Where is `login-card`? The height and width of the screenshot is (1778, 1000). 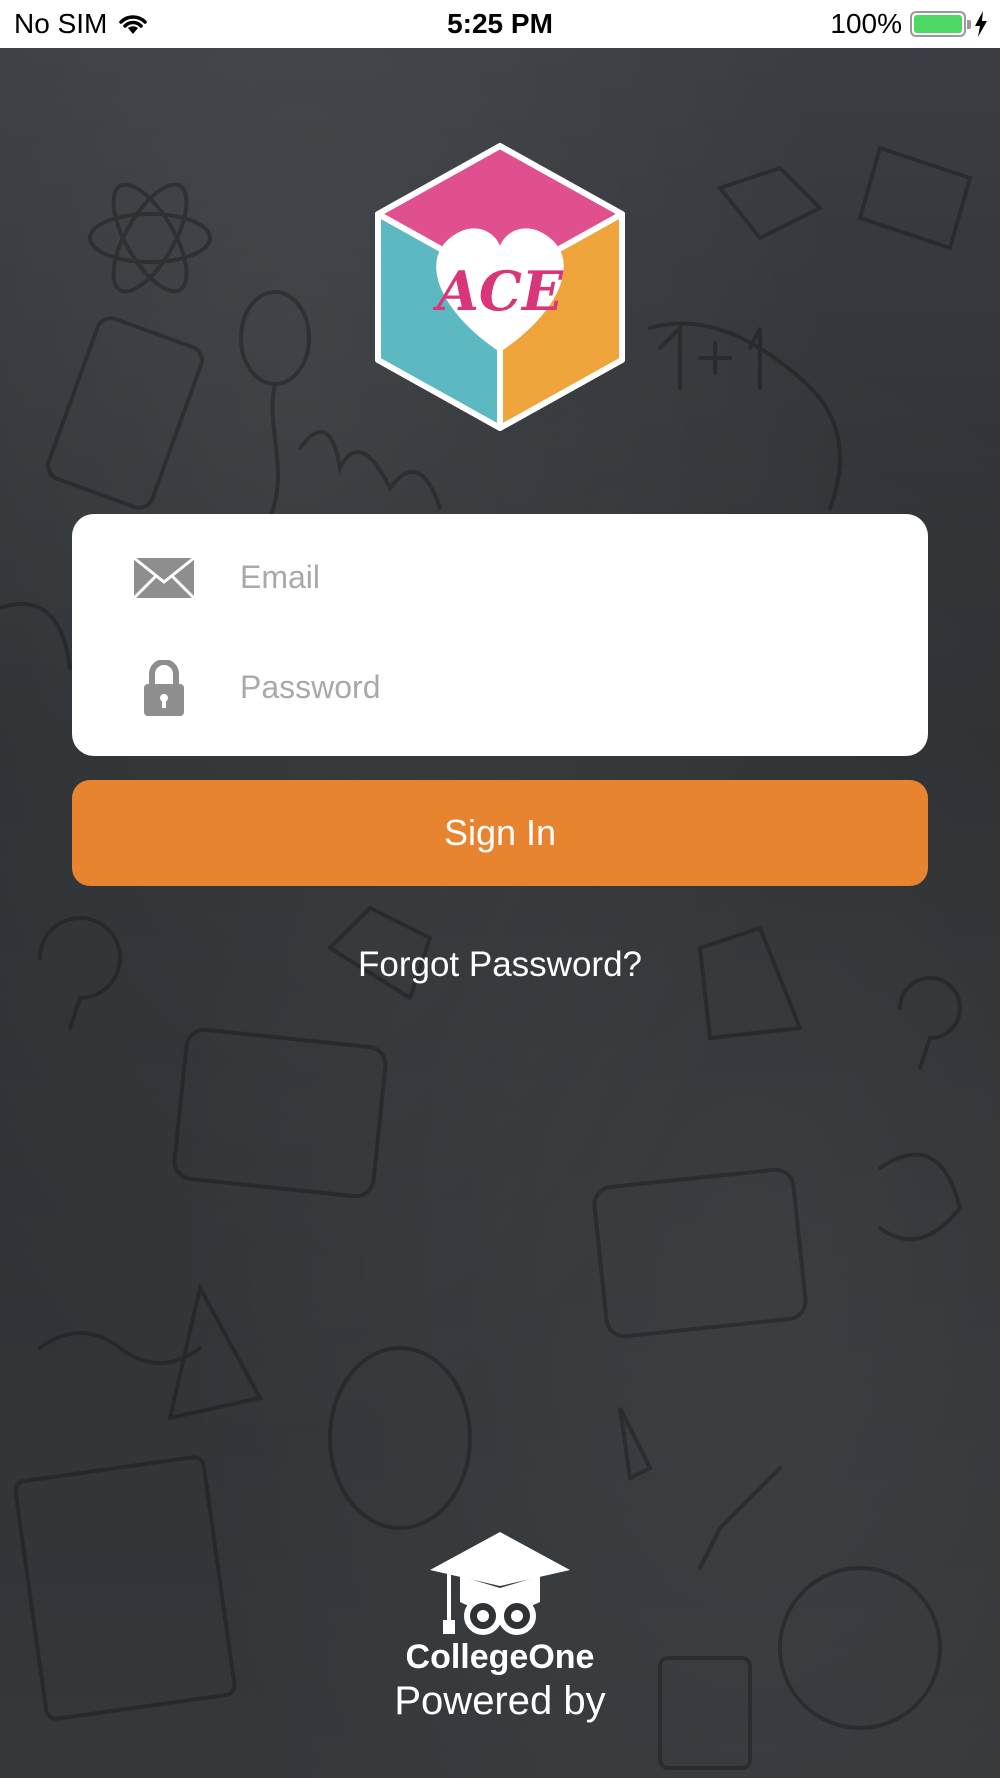 login-card is located at coordinates (500, 635).